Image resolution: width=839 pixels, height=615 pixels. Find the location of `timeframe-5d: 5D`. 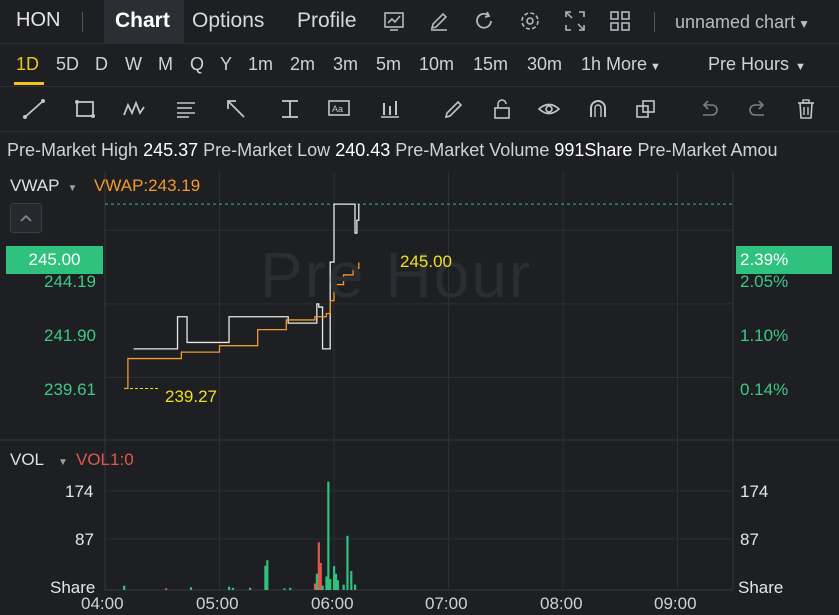

timeframe-5d: 5D is located at coordinates (67, 64).